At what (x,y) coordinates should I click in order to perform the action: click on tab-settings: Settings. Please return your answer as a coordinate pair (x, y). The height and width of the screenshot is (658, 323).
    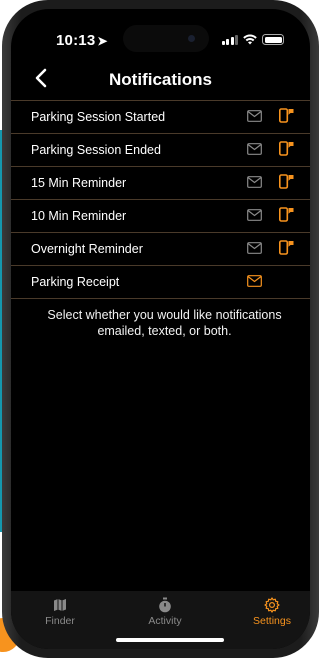
    Looking at the image, I should click on (272, 612).